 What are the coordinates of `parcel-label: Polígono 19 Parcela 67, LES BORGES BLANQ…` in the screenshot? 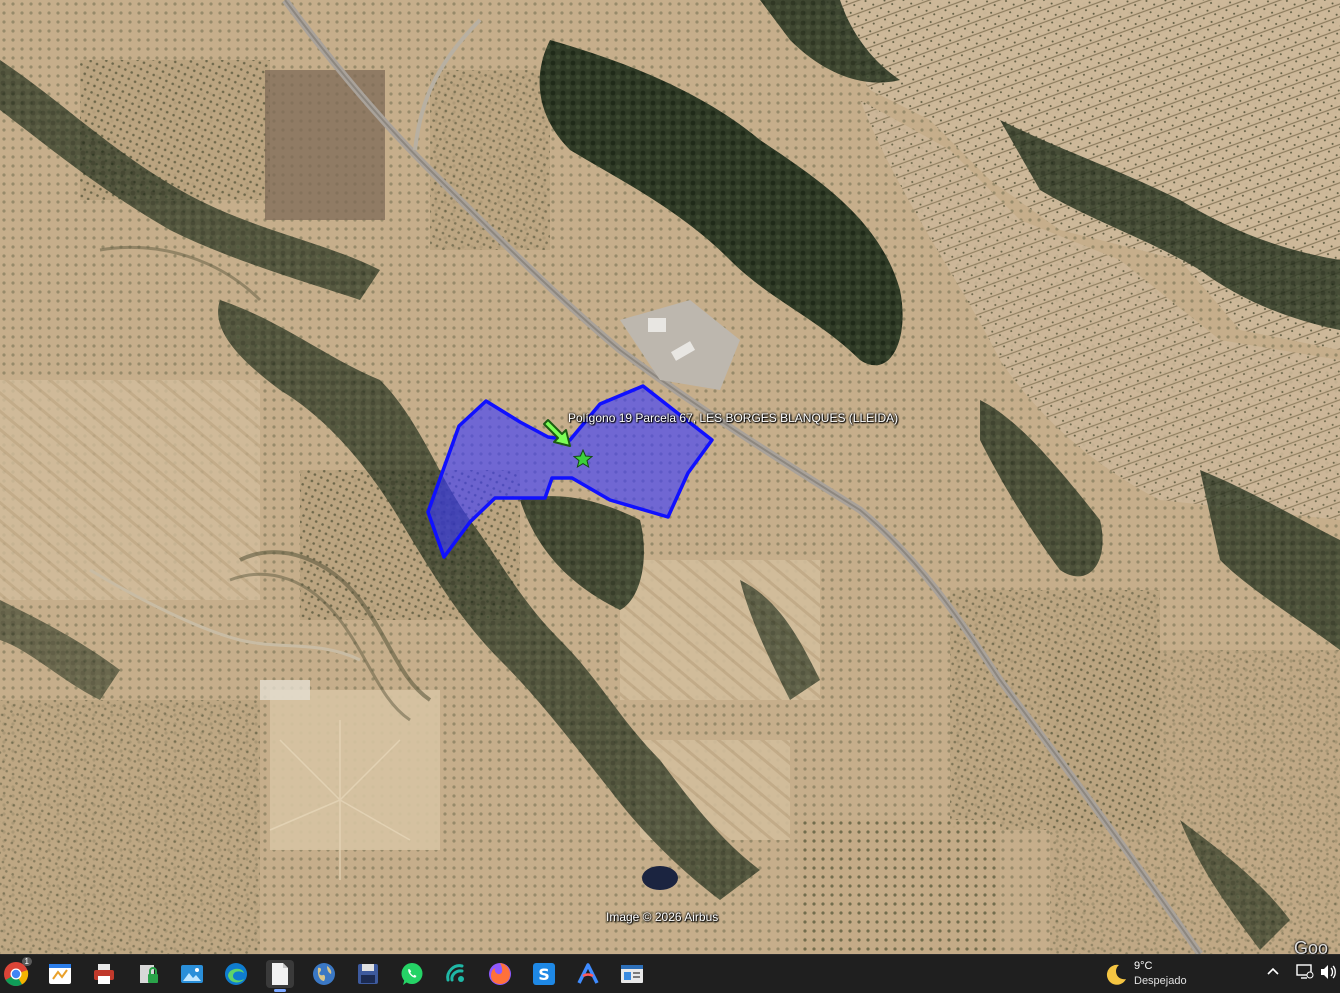 It's located at (733, 418).